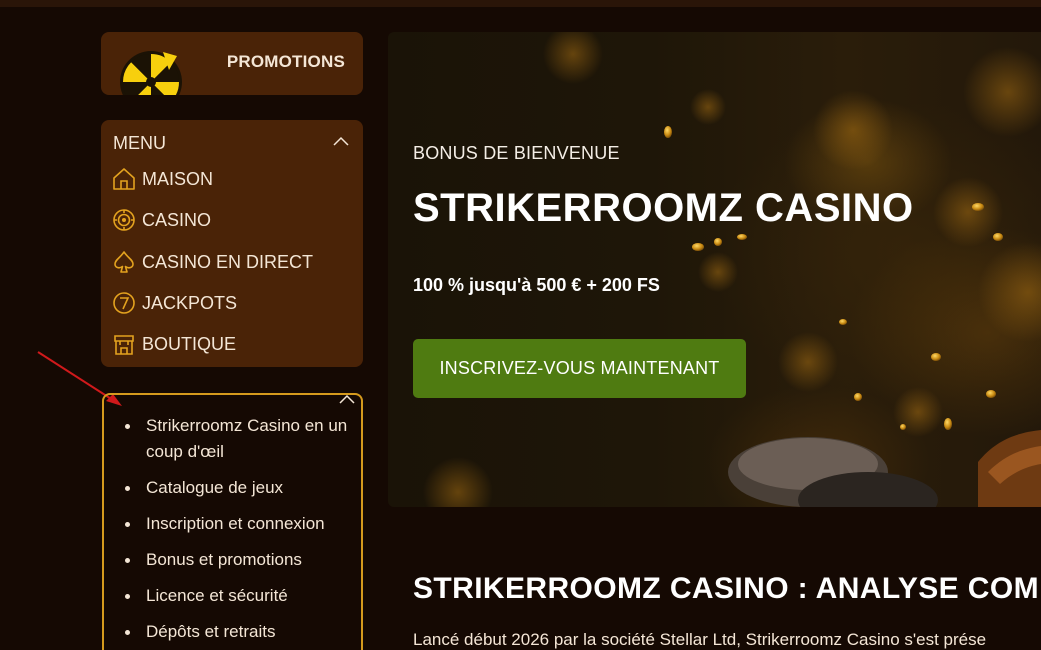 The width and height of the screenshot is (1041, 650). Describe the element at coordinates (236, 488) in the screenshot. I see `toc-item: Catalogue de jeux` at that location.